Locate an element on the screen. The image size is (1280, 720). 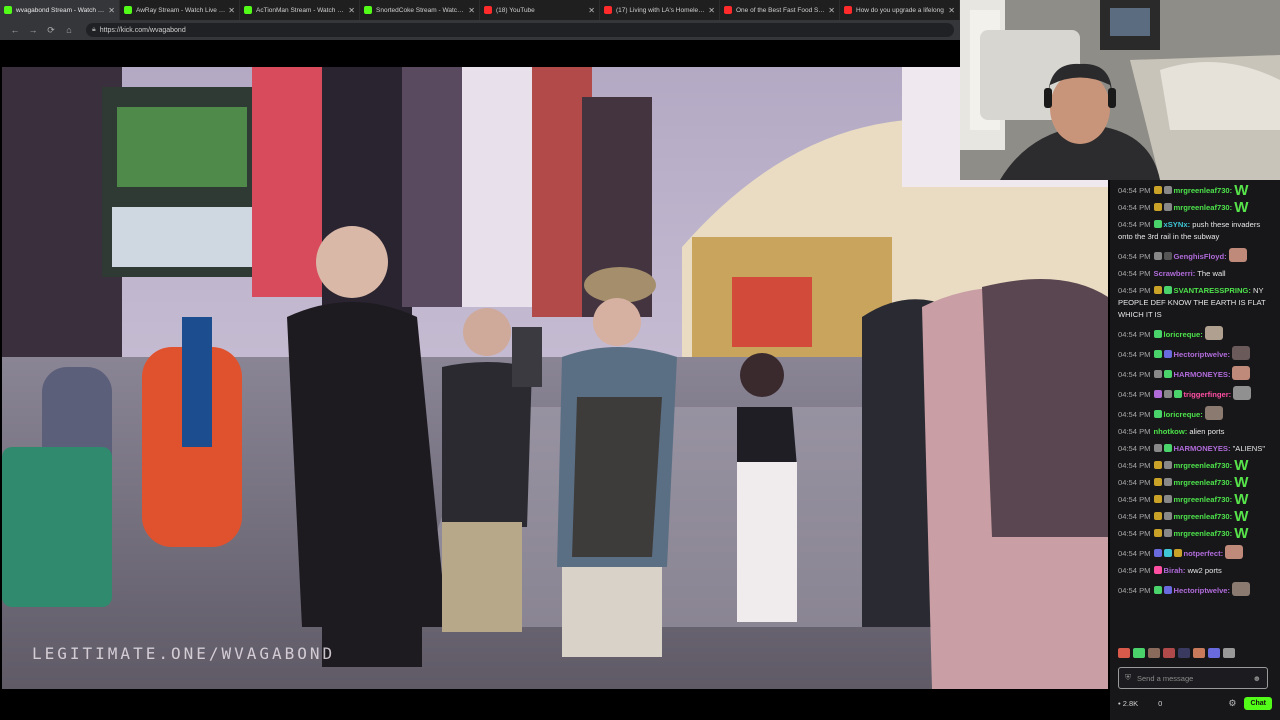
chat-message: 04:54 PM Birah: ww2 ports is located at coordinates (1197, 571).